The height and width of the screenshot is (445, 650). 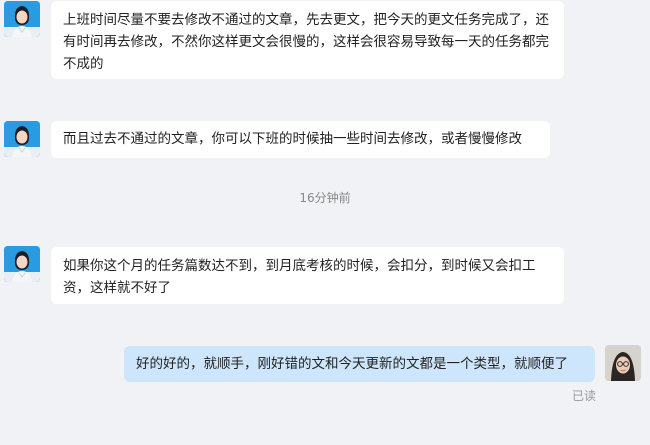 I want to click on self-avatar, so click(x=623, y=363).